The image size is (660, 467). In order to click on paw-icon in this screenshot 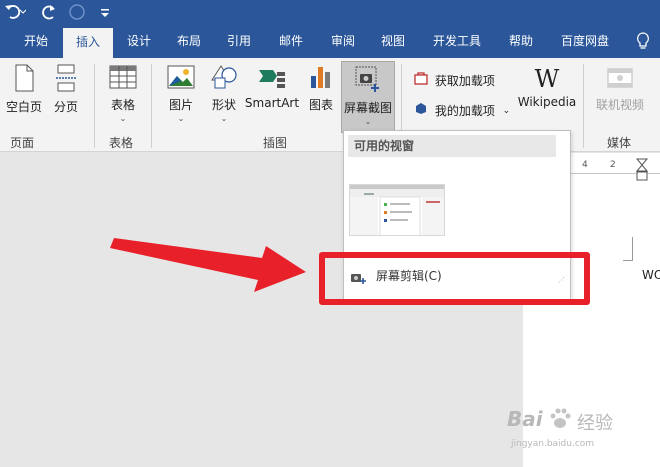, I will do `click(560, 420)`.